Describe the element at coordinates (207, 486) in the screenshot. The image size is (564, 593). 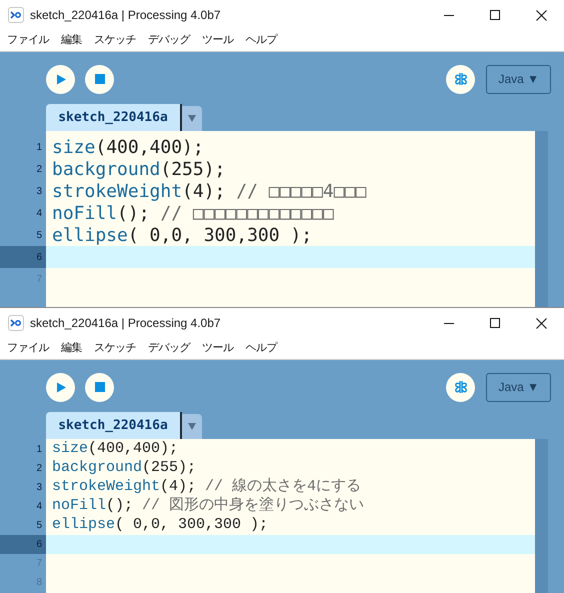
I see `code-line: strokeWeight(4); // 線の太さを4にする` at that location.